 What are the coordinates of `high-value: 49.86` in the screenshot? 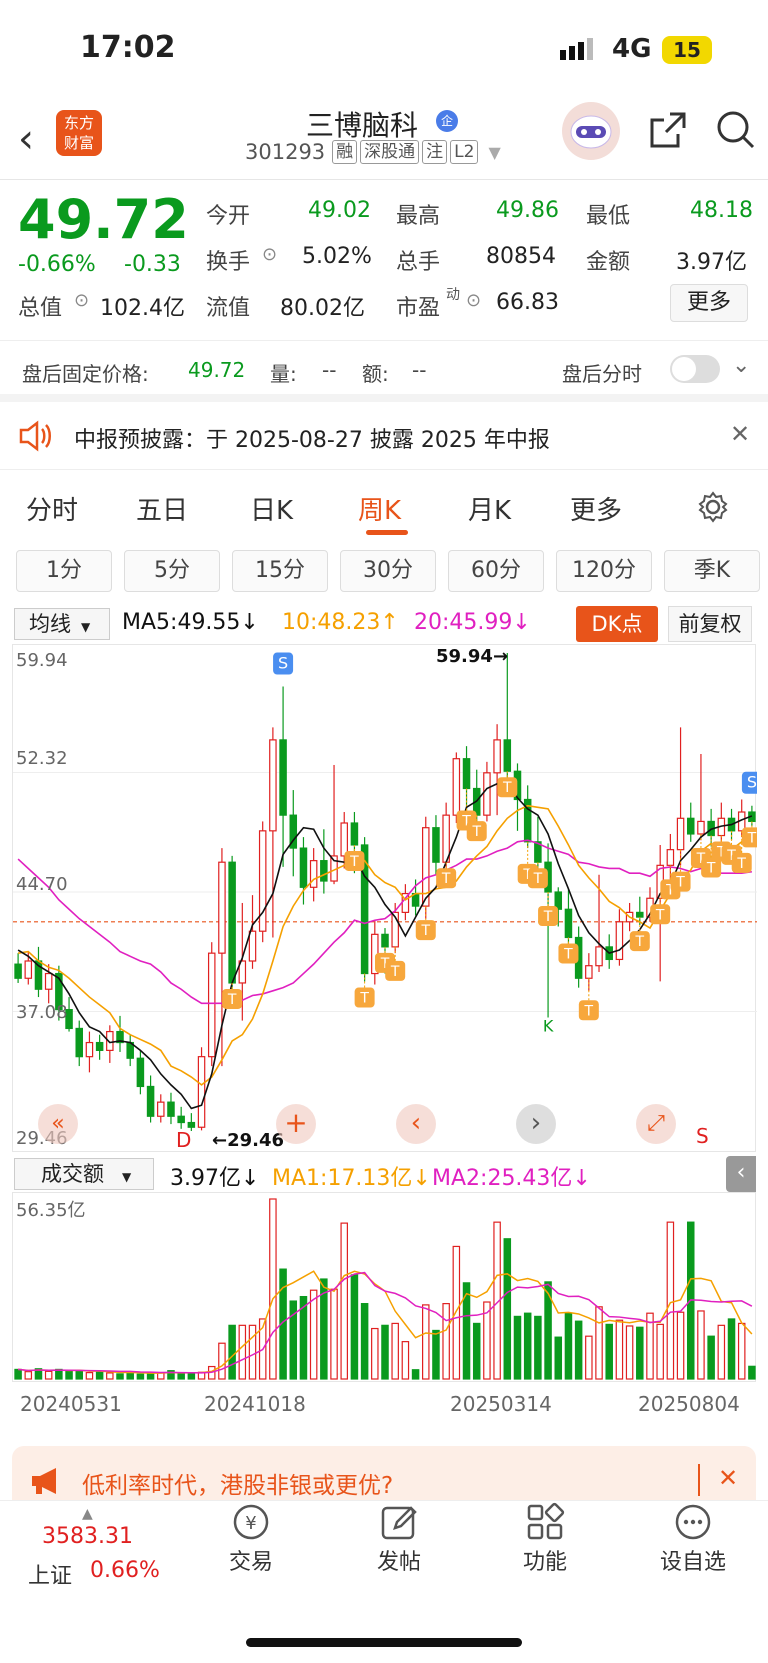 It's located at (527, 210).